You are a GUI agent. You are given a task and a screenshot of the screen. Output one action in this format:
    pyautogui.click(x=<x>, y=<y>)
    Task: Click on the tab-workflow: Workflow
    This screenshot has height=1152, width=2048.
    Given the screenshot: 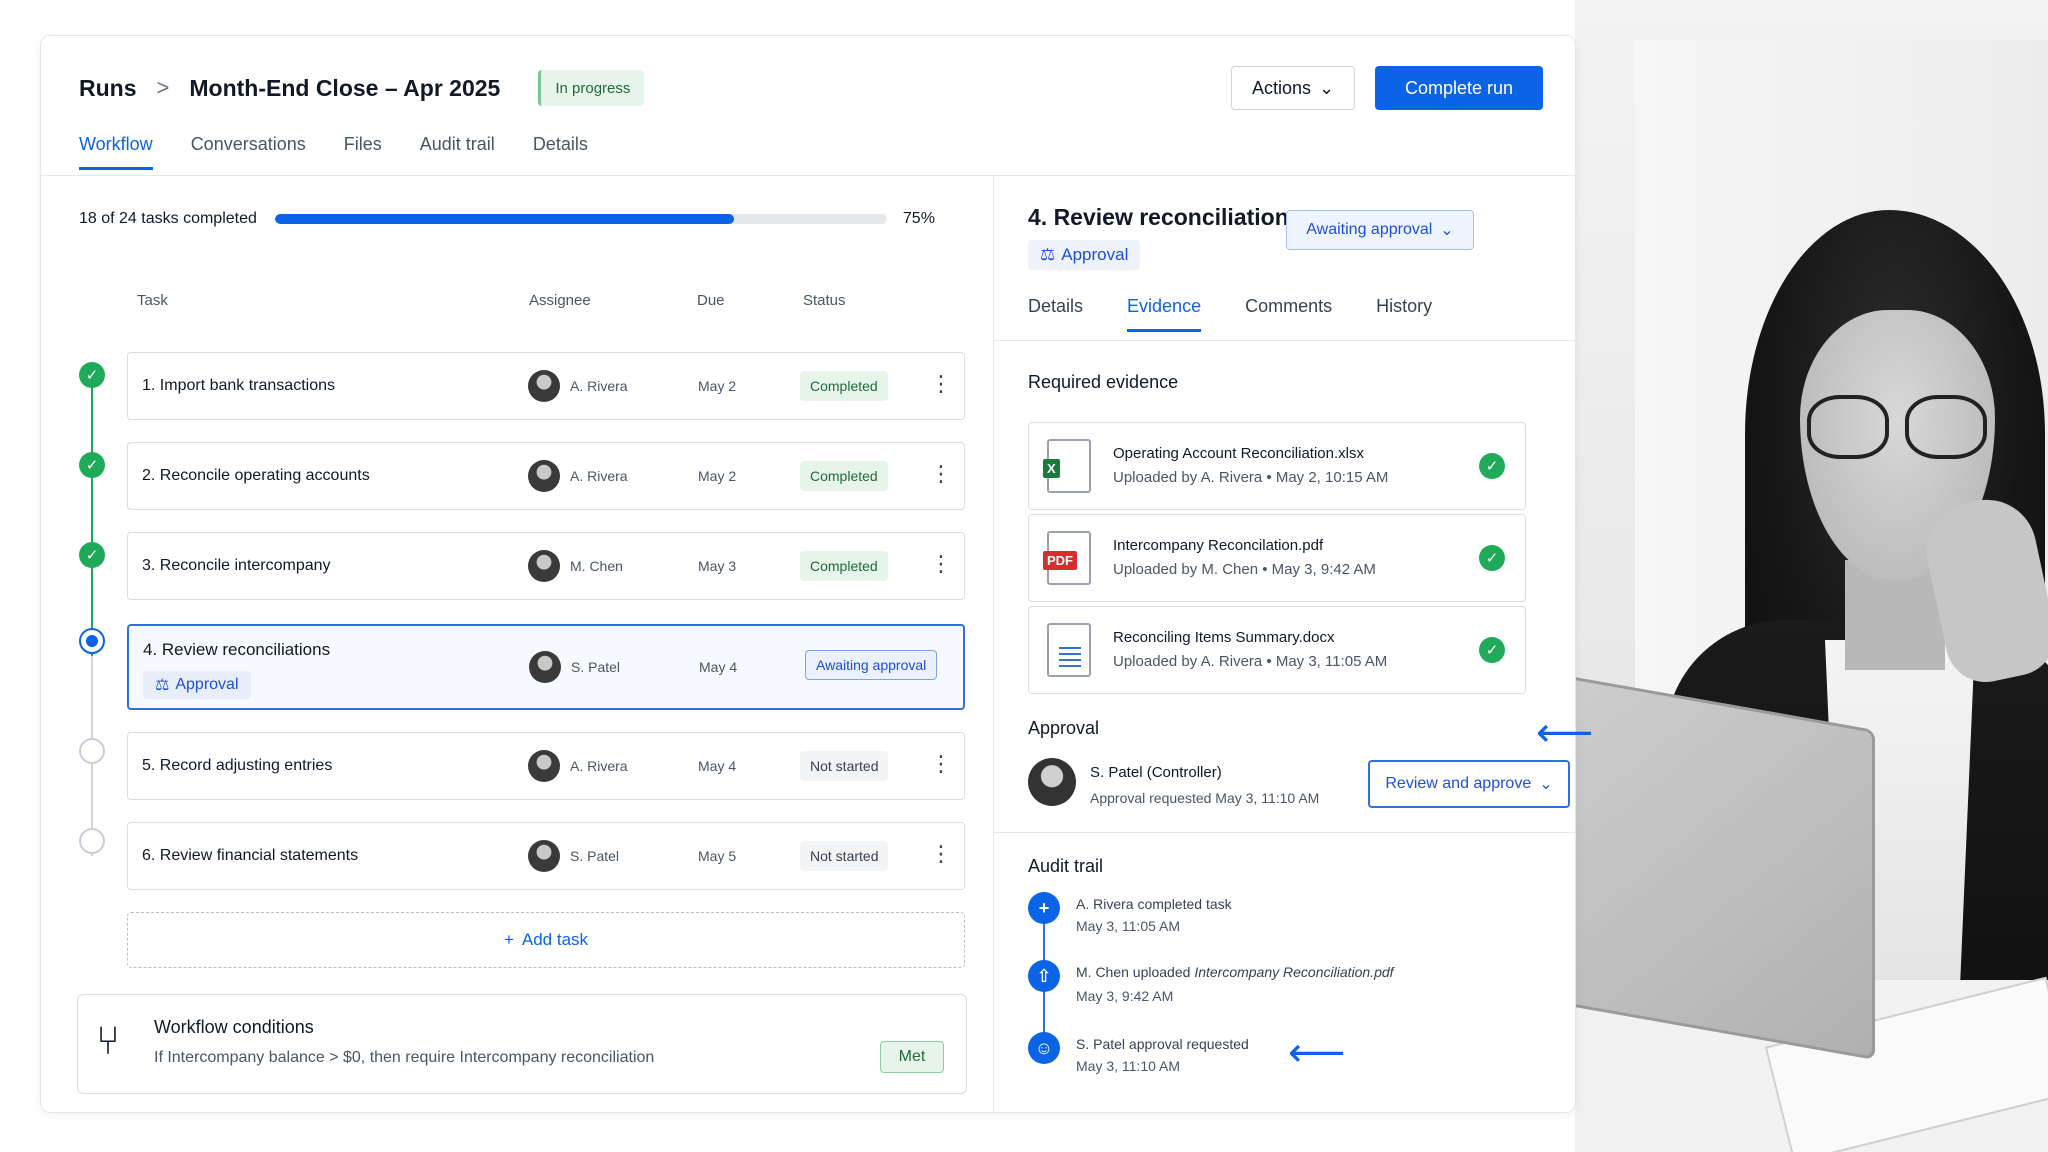 What is the action you would take?
    pyautogui.click(x=116, y=152)
    